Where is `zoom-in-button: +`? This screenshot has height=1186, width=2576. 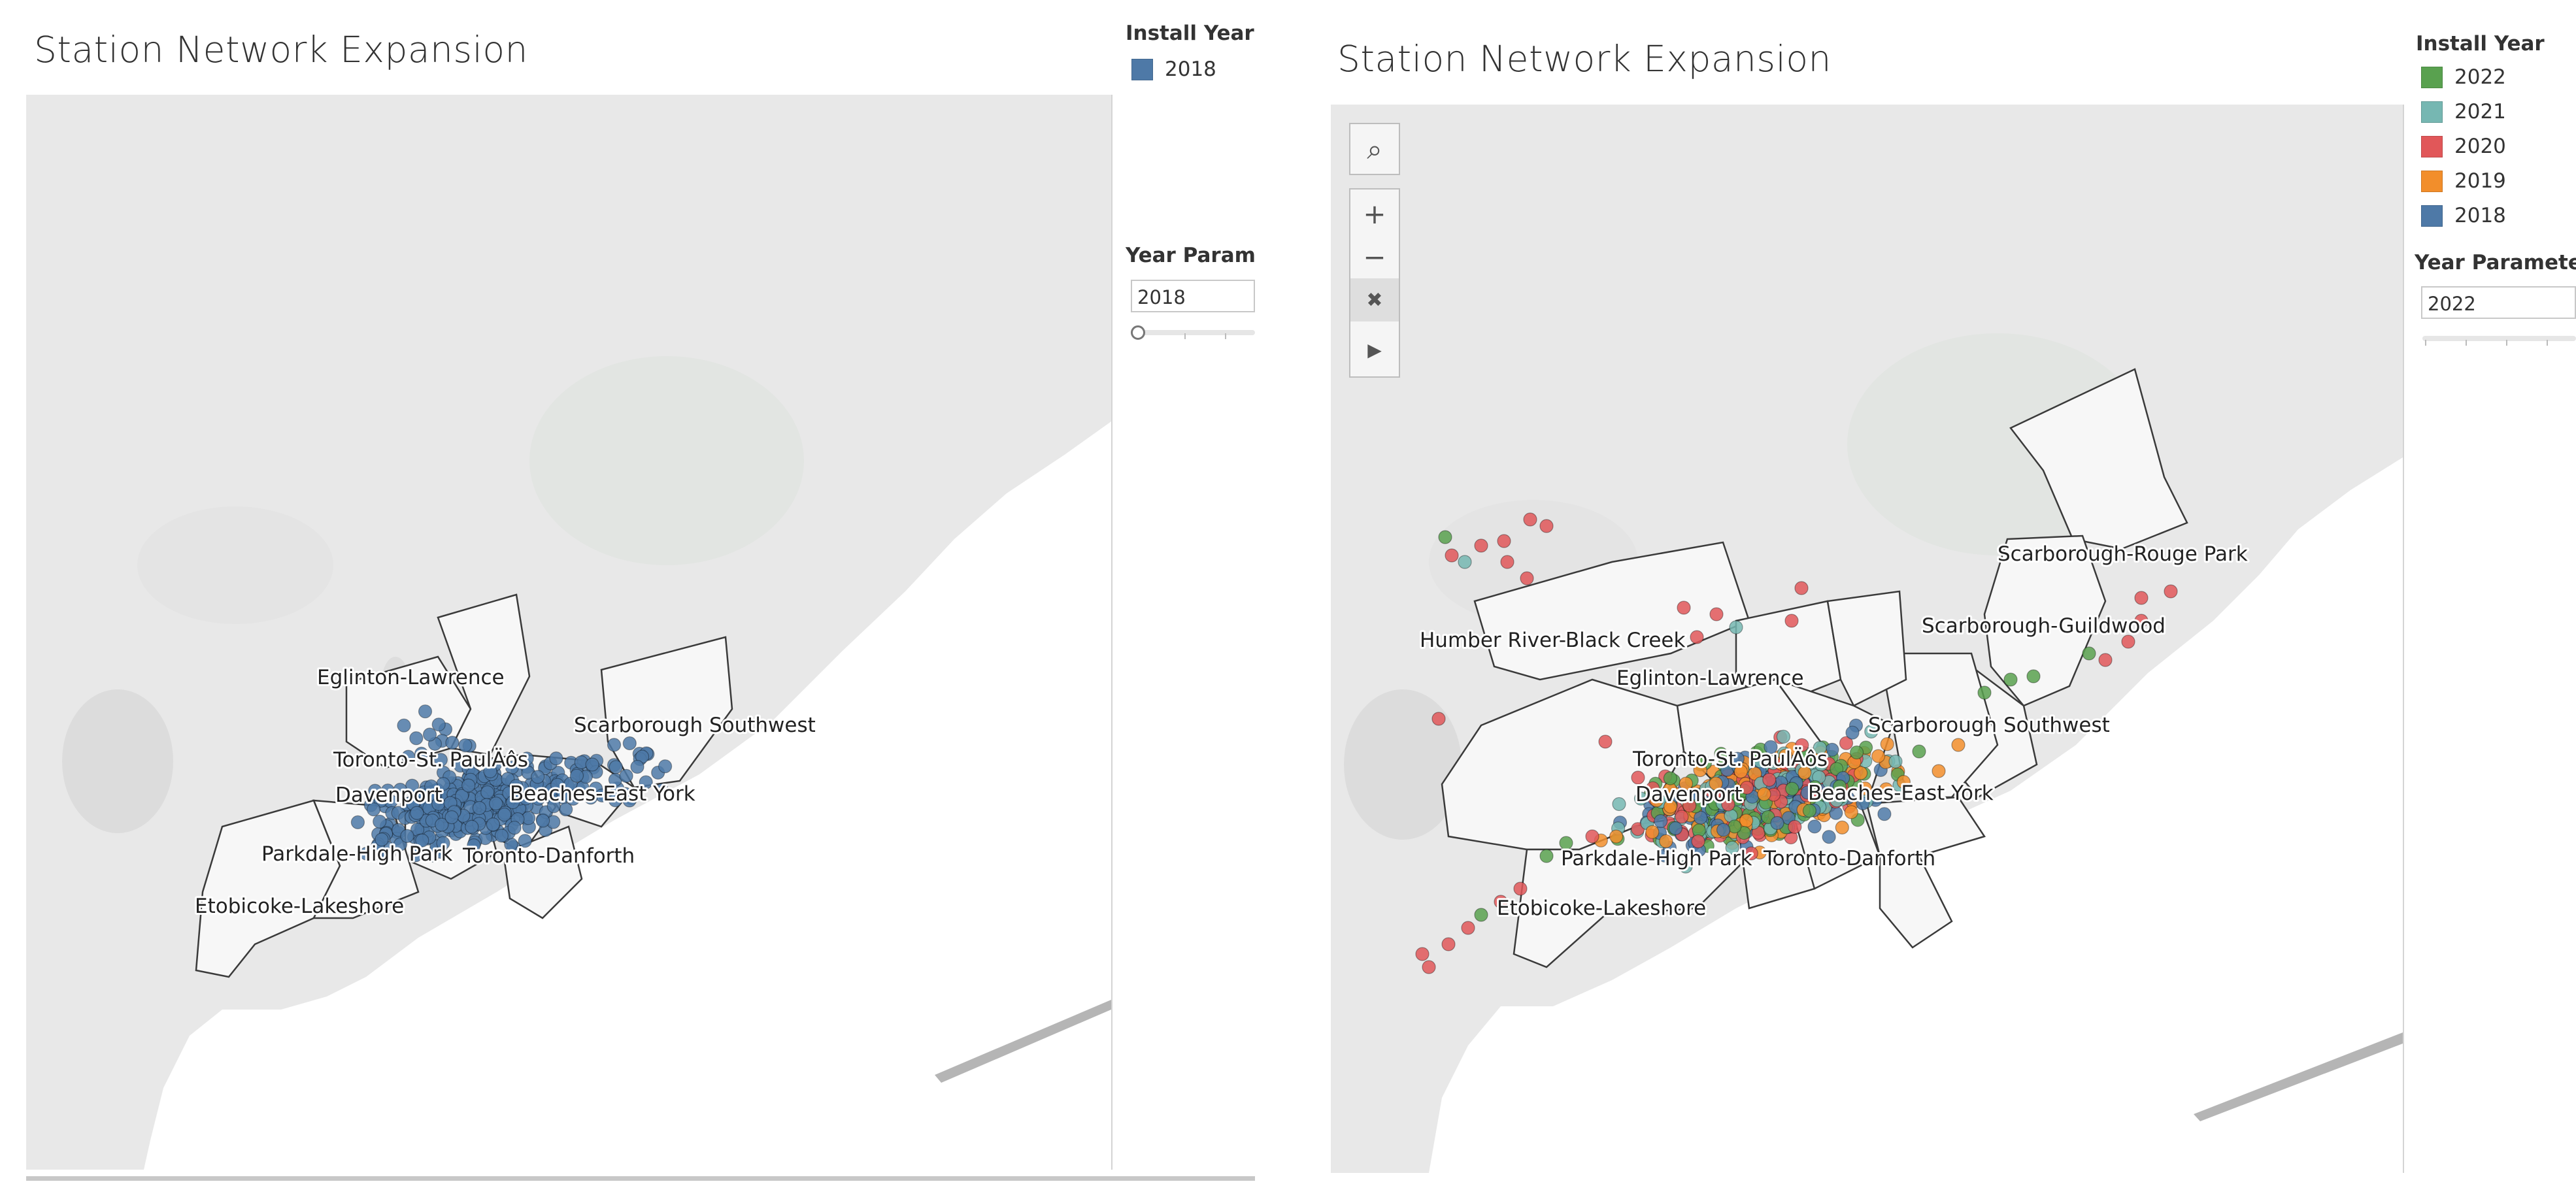 zoom-in-button: + is located at coordinates (1374, 213).